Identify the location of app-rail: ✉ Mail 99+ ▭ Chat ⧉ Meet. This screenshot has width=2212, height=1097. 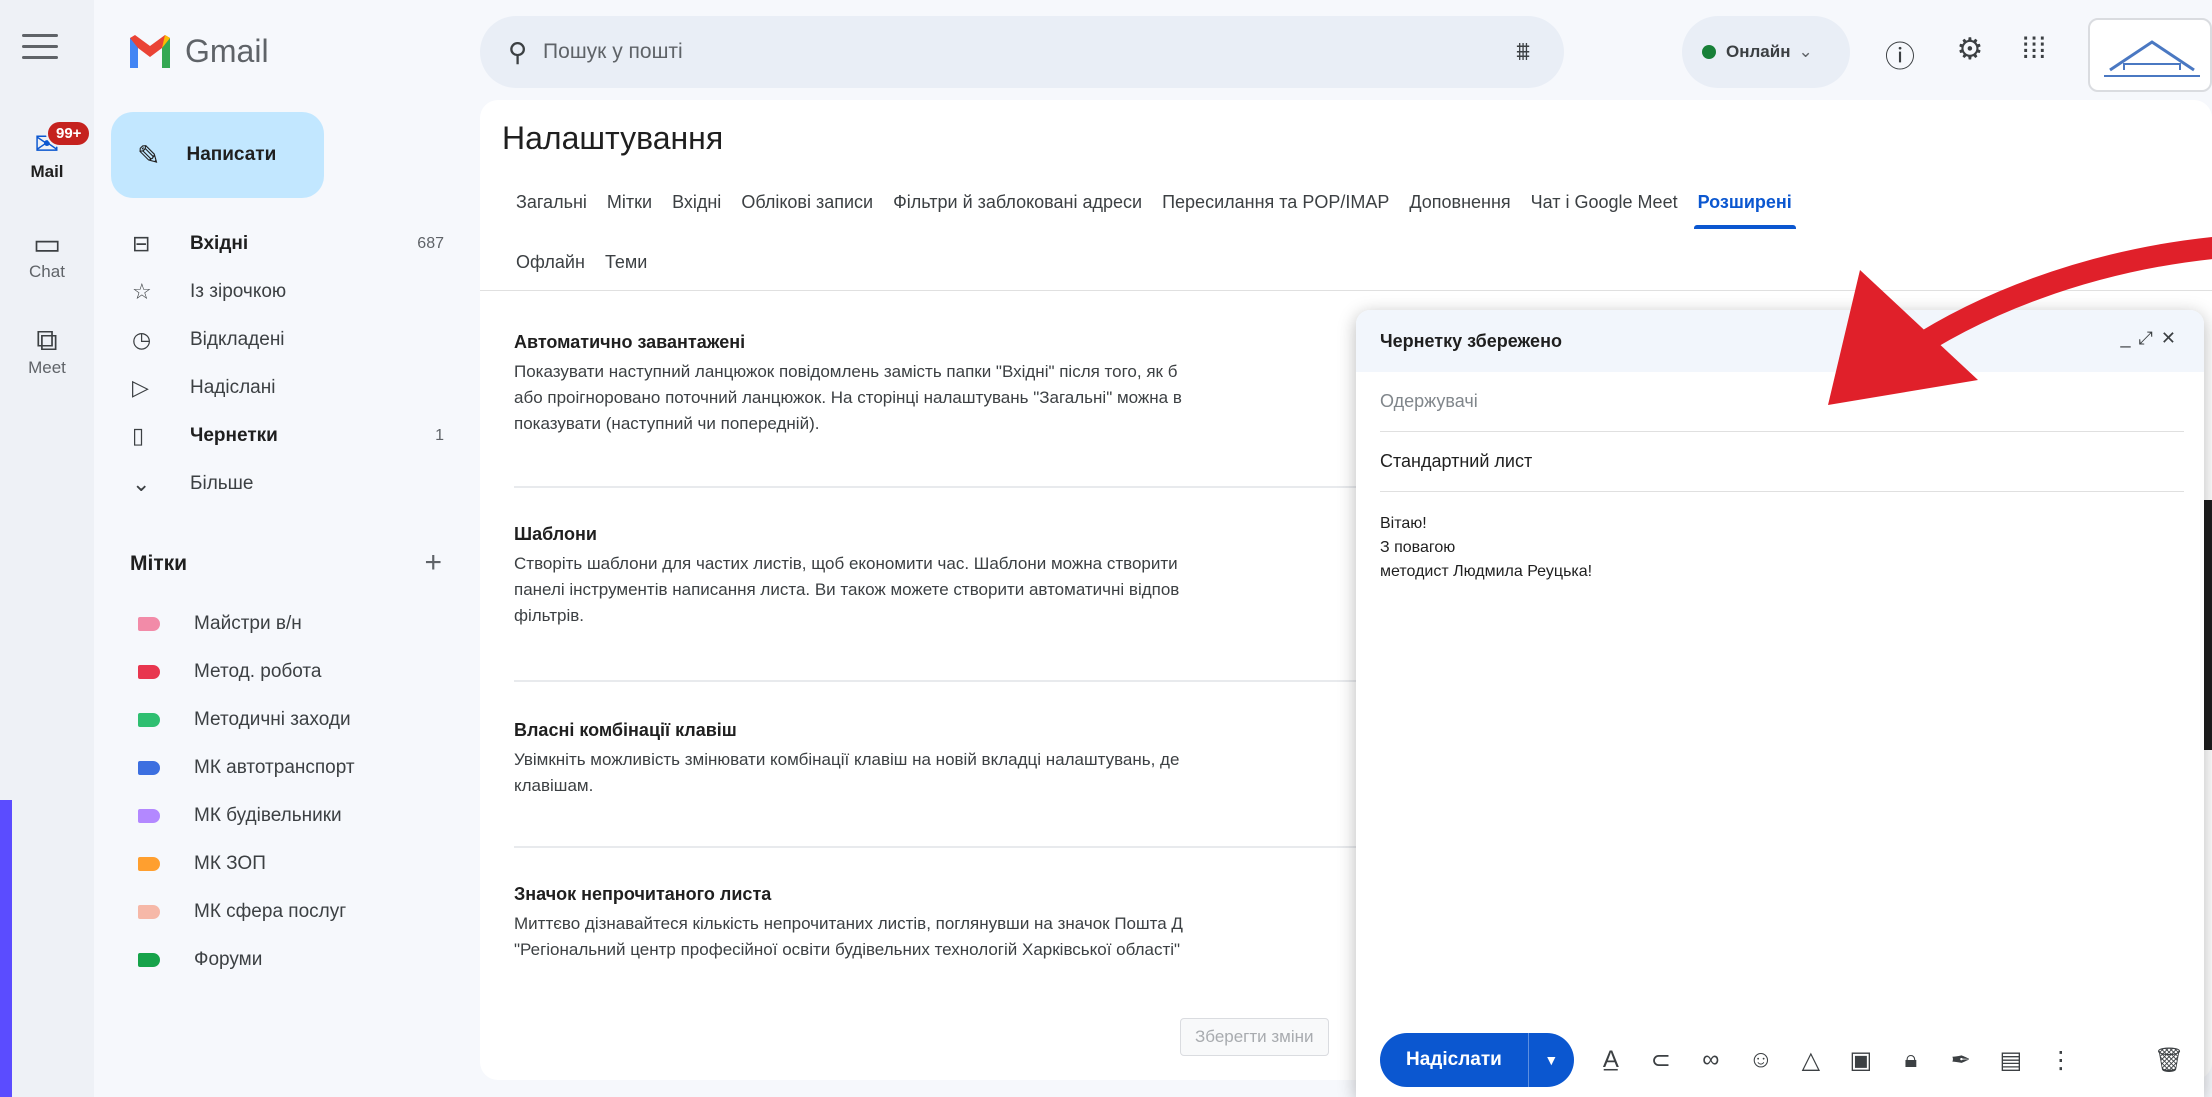
(47, 548).